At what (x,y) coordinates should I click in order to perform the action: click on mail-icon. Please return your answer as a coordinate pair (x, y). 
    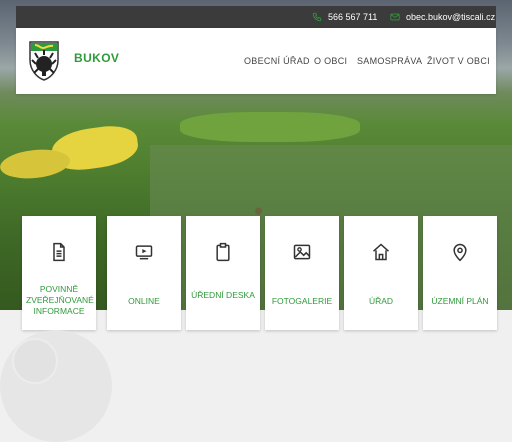
    Looking at the image, I should click on (395, 17).